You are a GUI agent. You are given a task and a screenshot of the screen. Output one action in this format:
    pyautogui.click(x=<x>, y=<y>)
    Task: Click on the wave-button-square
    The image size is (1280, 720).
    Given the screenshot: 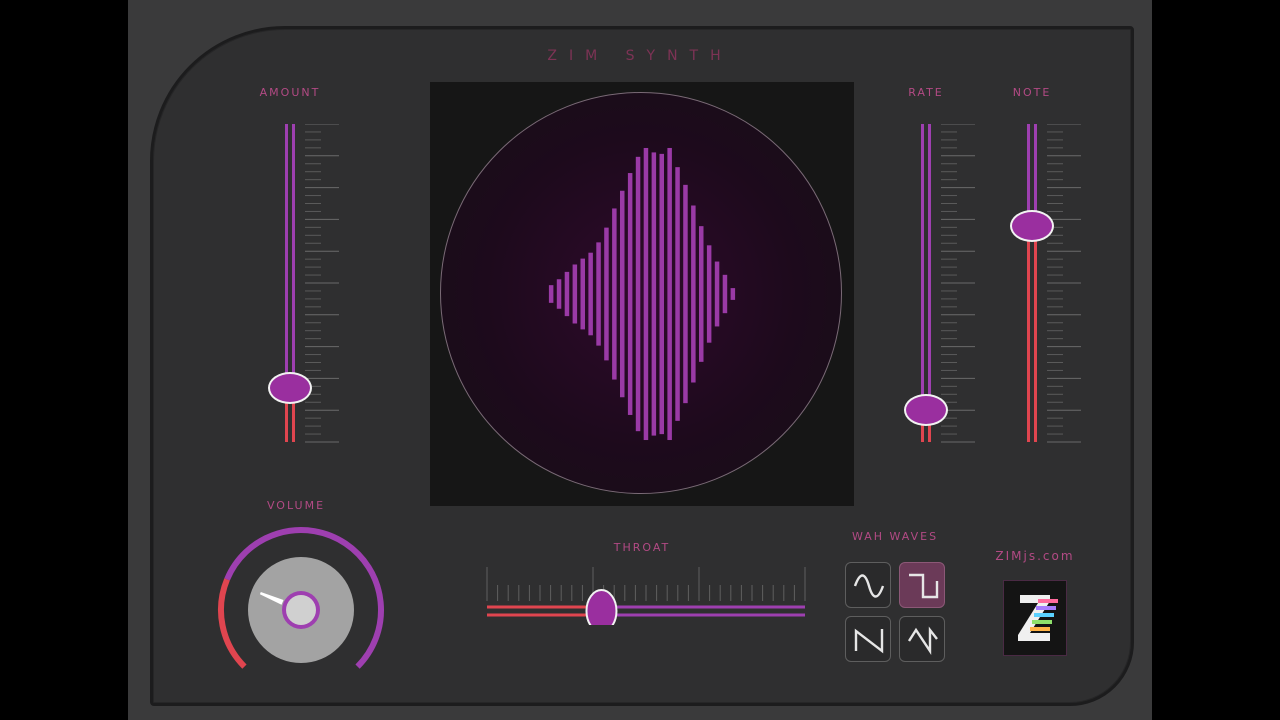 What is the action you would take?
    pyautogui.click(x=922, y=585)
    